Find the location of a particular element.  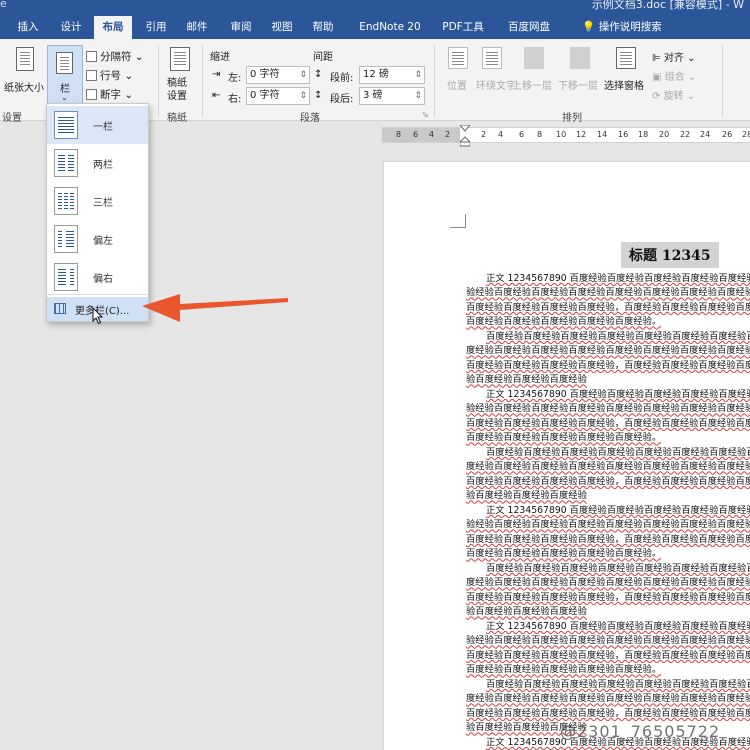

ruler-tick-label: 16 is located at coordinates (623, 134).